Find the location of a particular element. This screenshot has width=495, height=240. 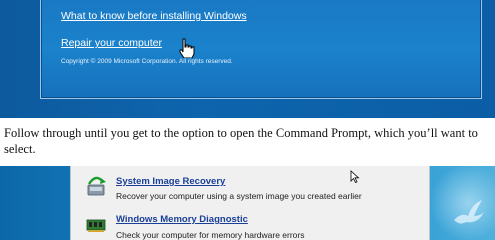

system-image-recovery-link: System Image Recovery is located at coordinates (170, 181).